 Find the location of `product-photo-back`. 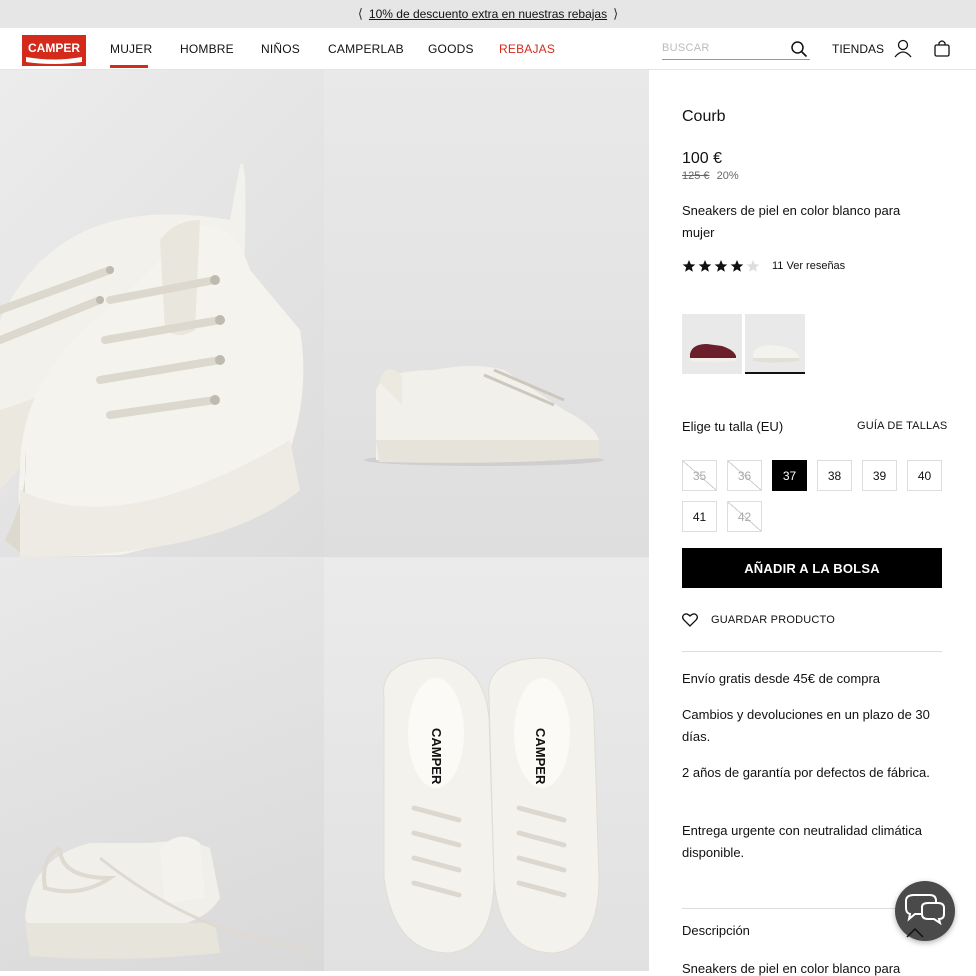

product-photo-back is located at coordinates (162, 764).